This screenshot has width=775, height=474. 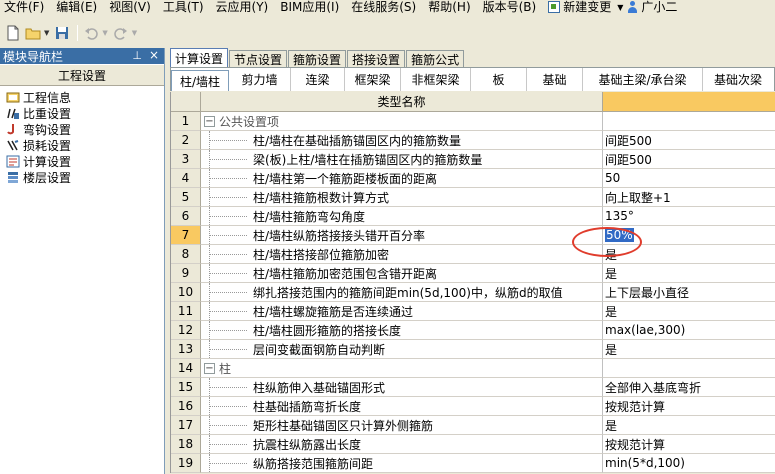 What do you see at coordinates (689, 216) in the screenshot?
I see `row-value-cell: 135°` at bounding box center [689, 216].